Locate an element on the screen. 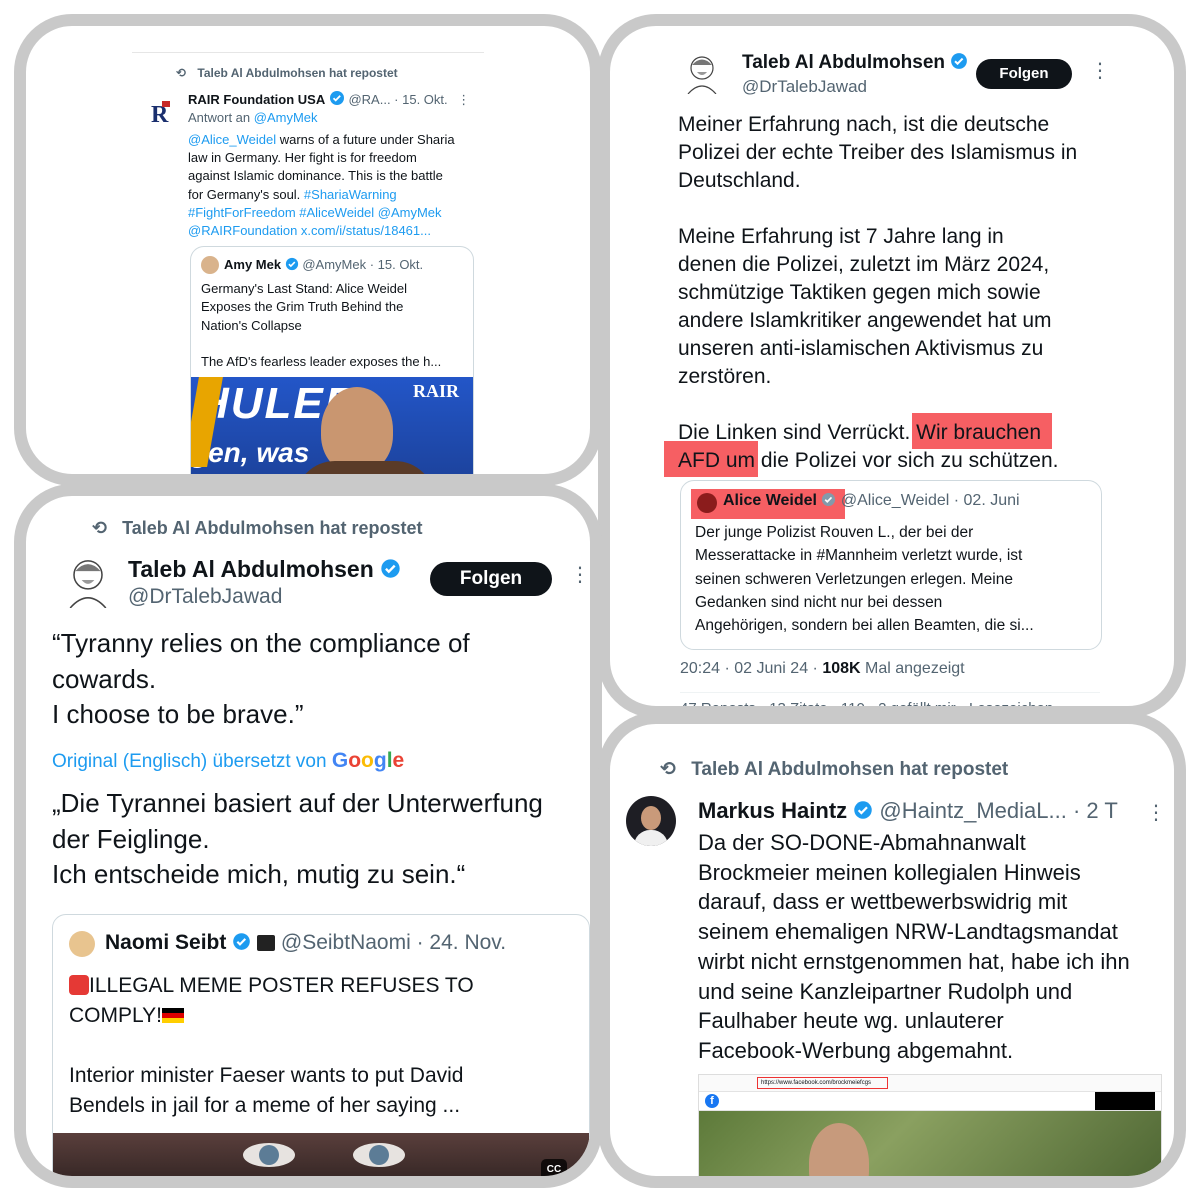 This screenshot has width=1200, height=1200. translation-notice: Original (Englisch) übersetzt von Google is located at coordinates (228, 761).